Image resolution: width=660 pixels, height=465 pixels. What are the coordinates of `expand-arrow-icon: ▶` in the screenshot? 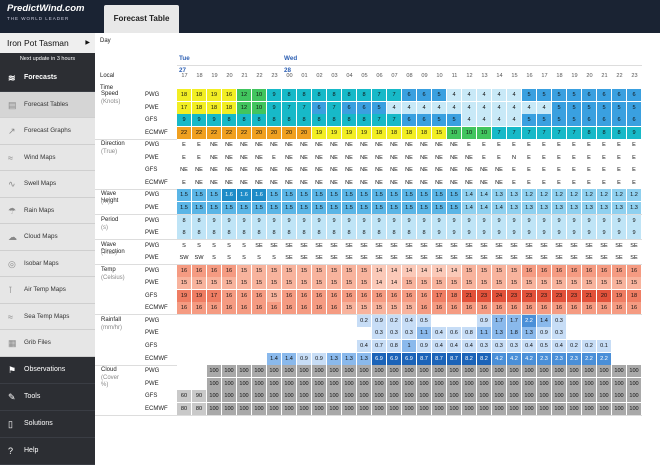 It's located at (87, 43).